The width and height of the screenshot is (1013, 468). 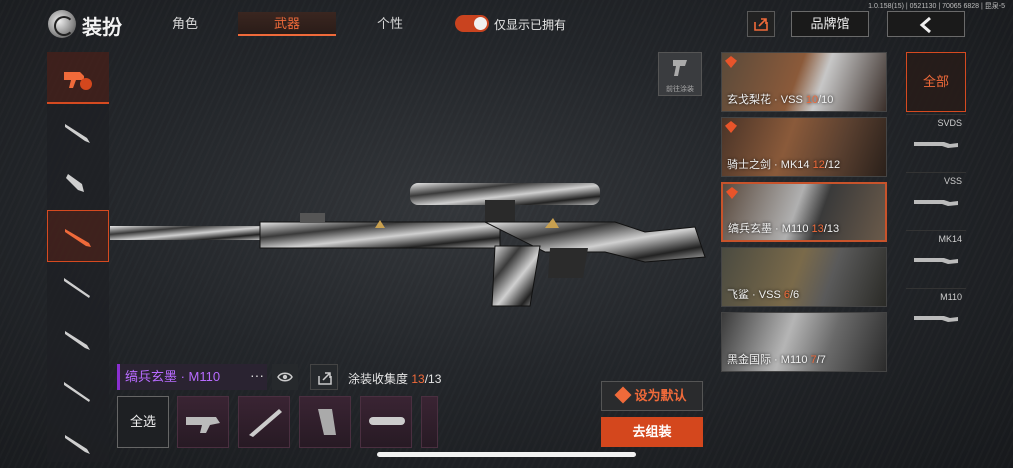 I want to click on part-thumb-more, so click(x=429, y=422).